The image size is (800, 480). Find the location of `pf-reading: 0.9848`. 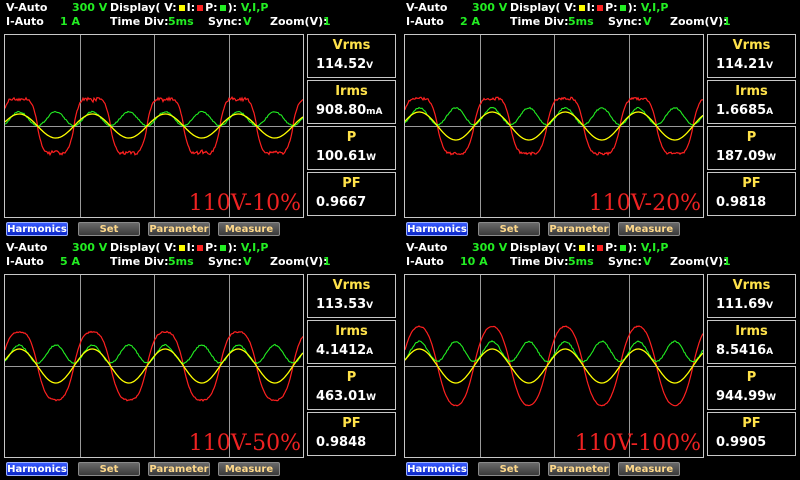

pf-reading: 0.9848 is located at coordinates (341, 442).